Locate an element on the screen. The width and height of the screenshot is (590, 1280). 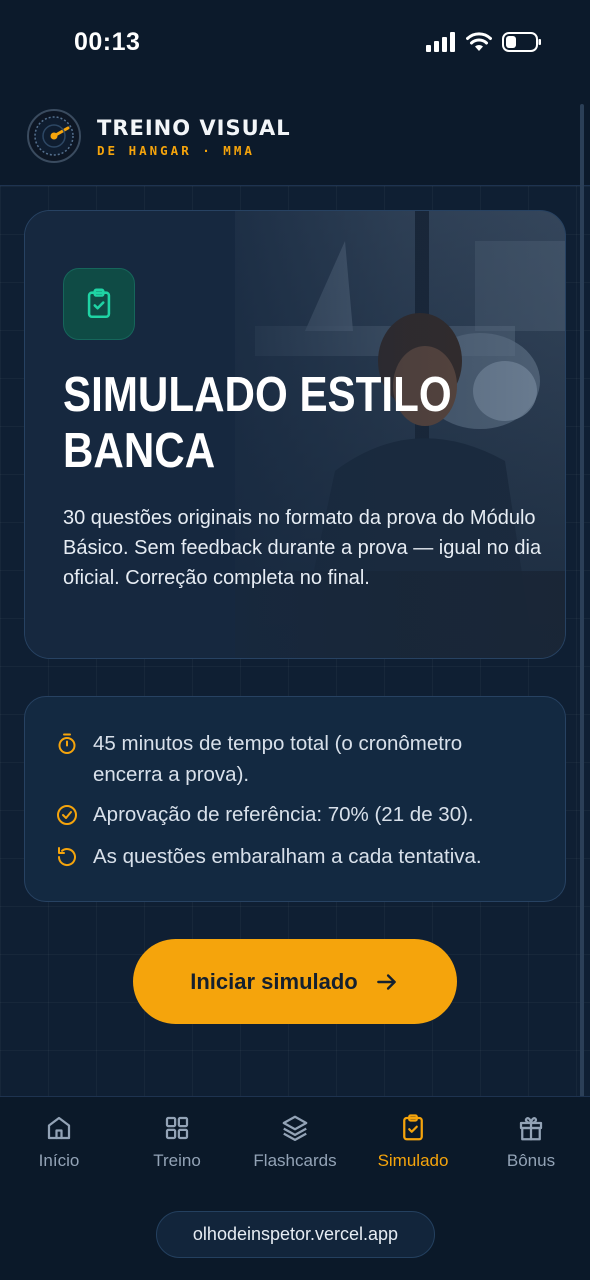
url-text: olhodeinspetor.vercel.app is located at coordinates (295, 1234).